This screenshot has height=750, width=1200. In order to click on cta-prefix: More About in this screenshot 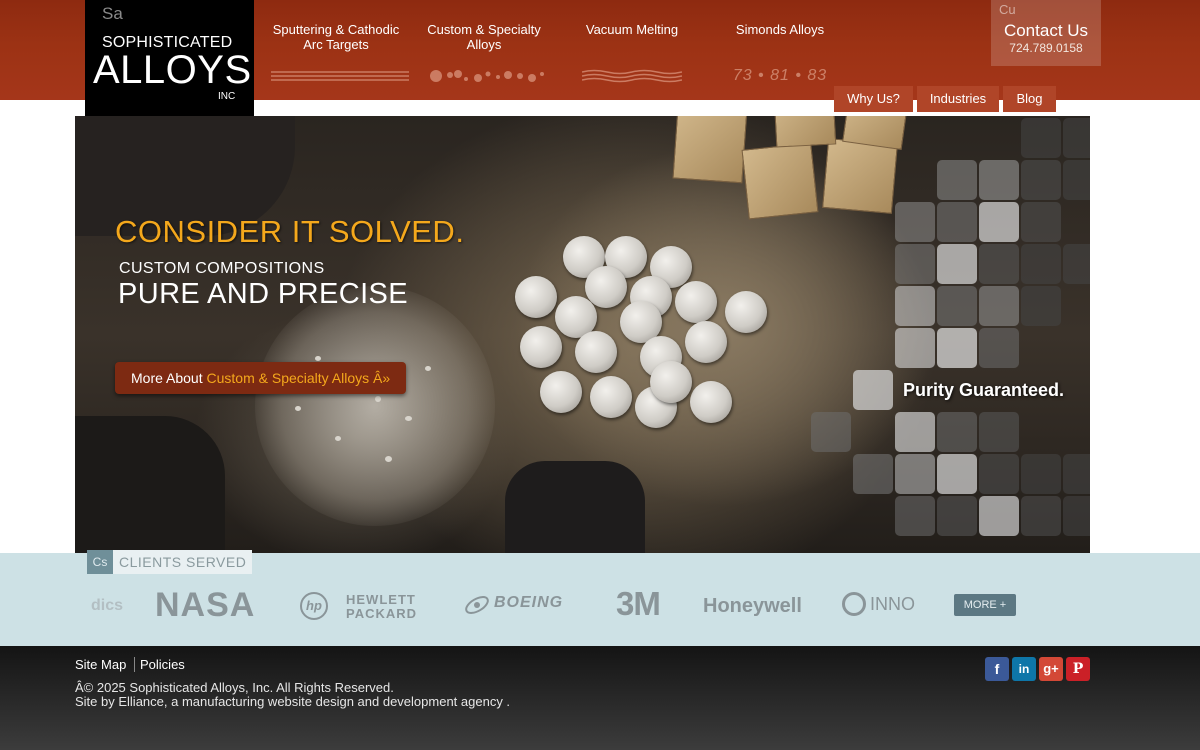, I will do `click(169, 378)`.